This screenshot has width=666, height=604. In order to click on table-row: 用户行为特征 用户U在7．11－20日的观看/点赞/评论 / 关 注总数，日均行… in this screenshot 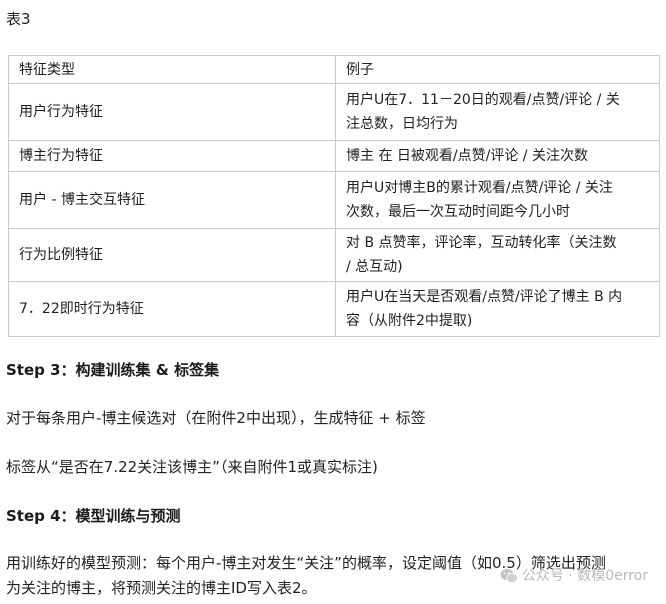, I will do `click(334, 112)`.